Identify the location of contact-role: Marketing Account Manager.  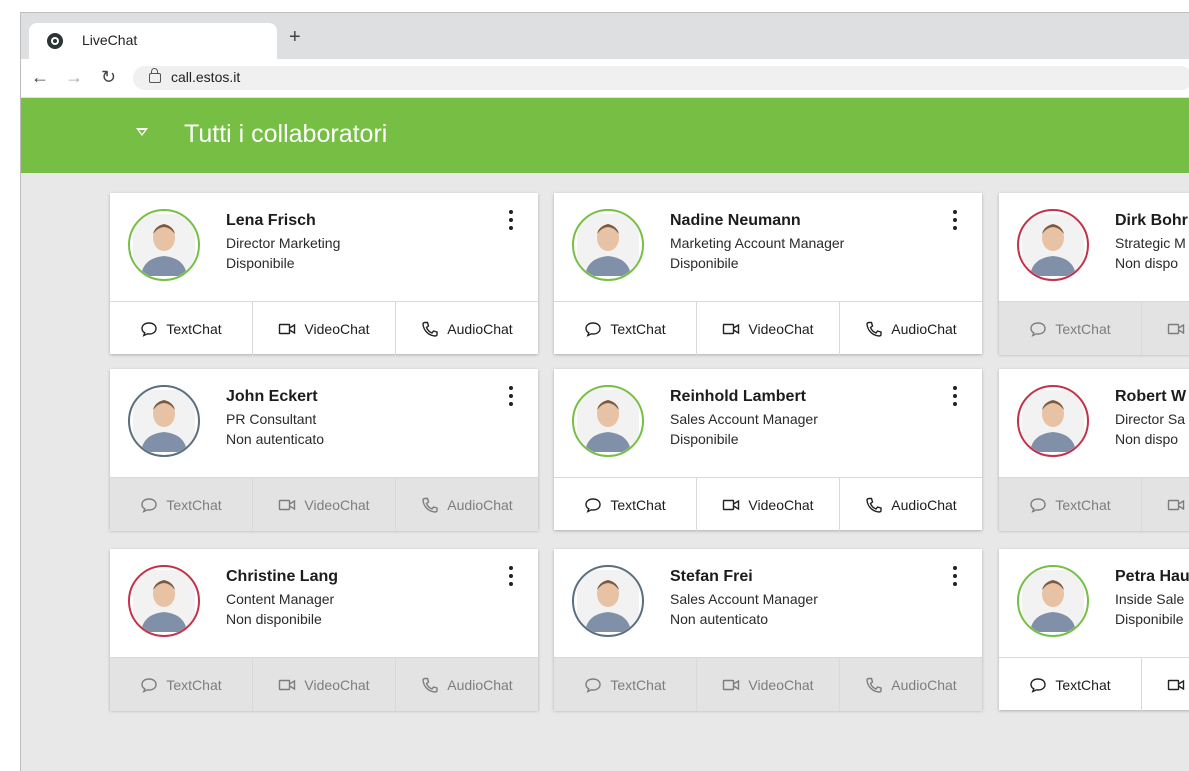
(757, 243).